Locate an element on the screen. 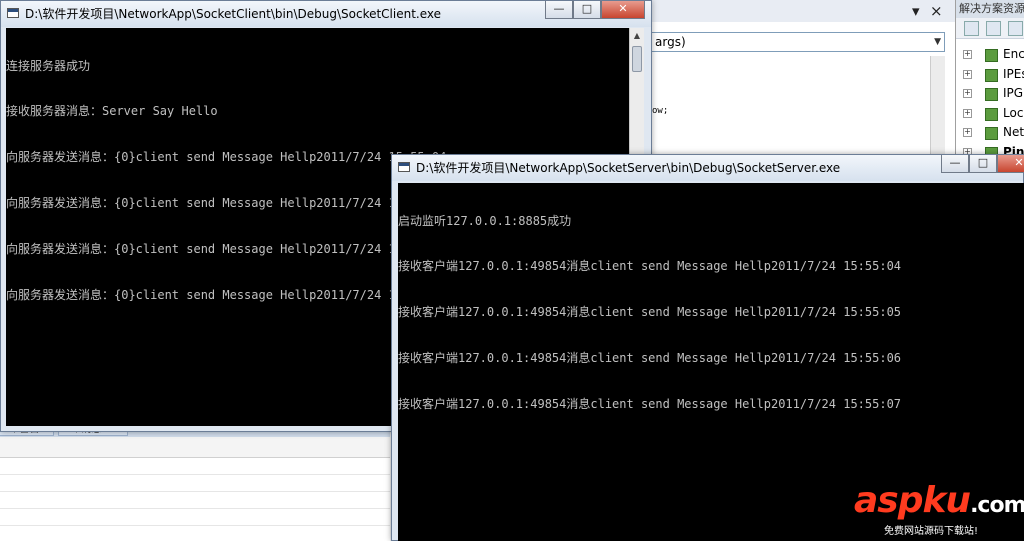 Image resolution: width=1024 pixels, height=541 pixels. solution-item-label: Loc is located at coordinates (1013, 112).